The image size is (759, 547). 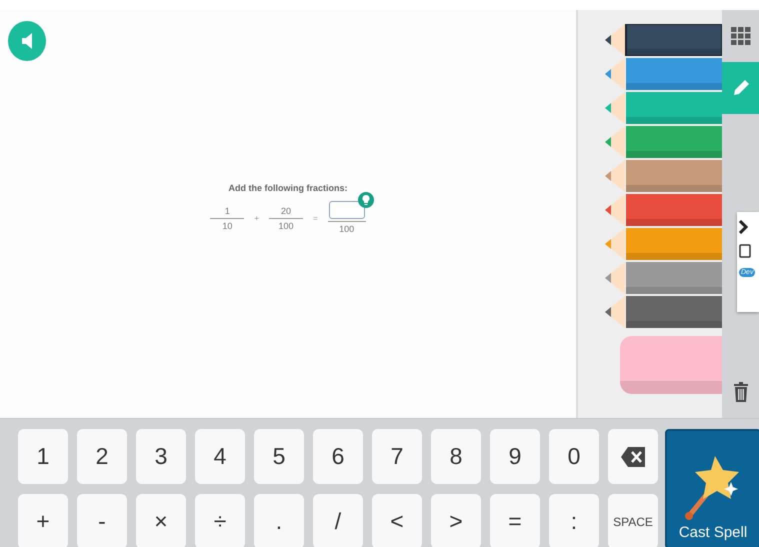 I want to click on hint-button, so click(x=366, y=200).